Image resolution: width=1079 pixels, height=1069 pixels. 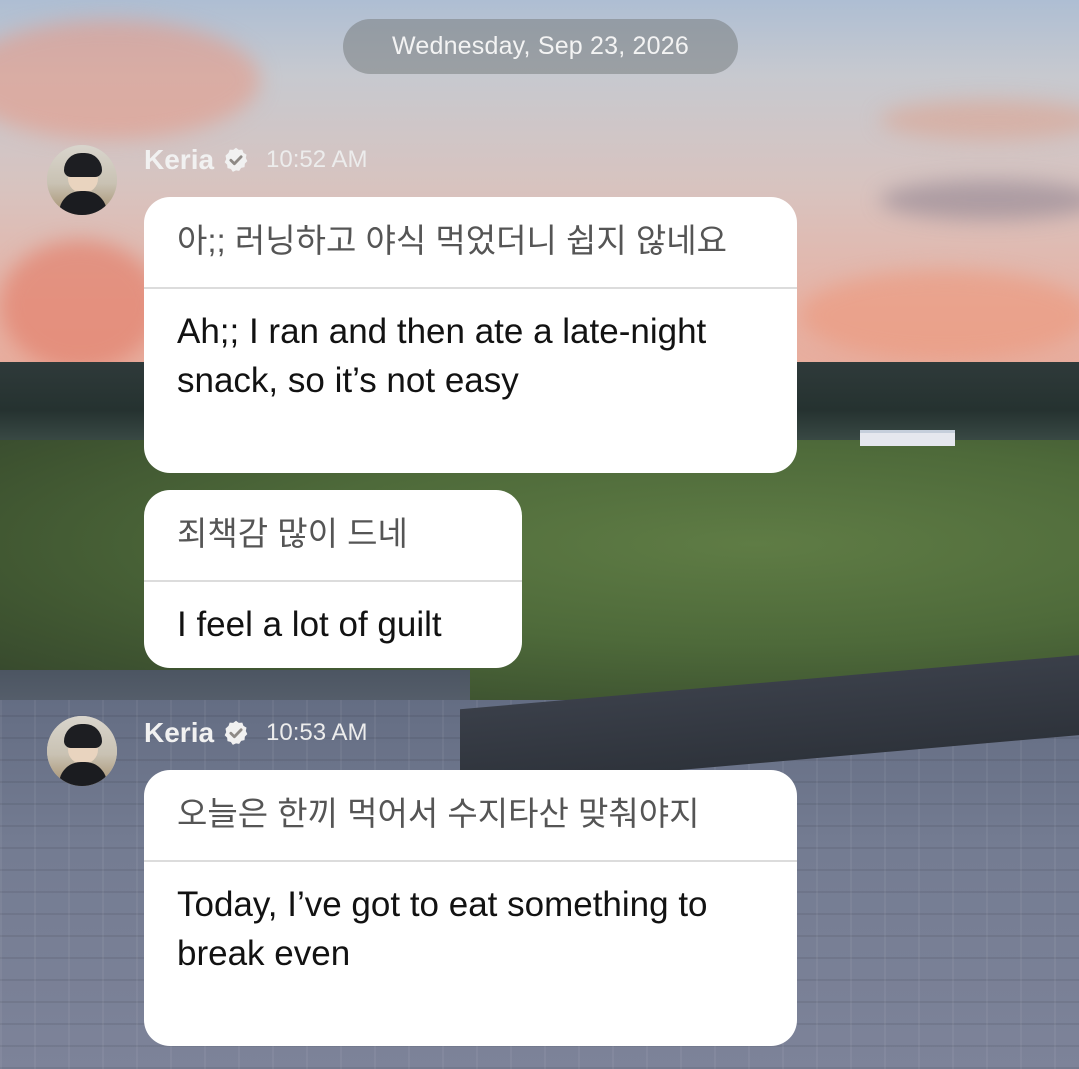 I want to click on original-text: 죄책감 많이 드네, so click(x=292, y=533).